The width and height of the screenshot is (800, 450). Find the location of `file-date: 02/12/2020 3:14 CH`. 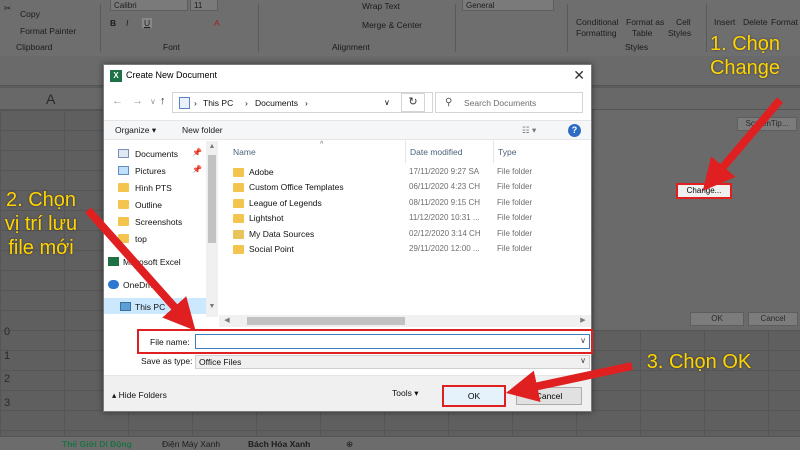

file-date: 02/12/2020 3:14 CH is located at coordinates (445, 233).